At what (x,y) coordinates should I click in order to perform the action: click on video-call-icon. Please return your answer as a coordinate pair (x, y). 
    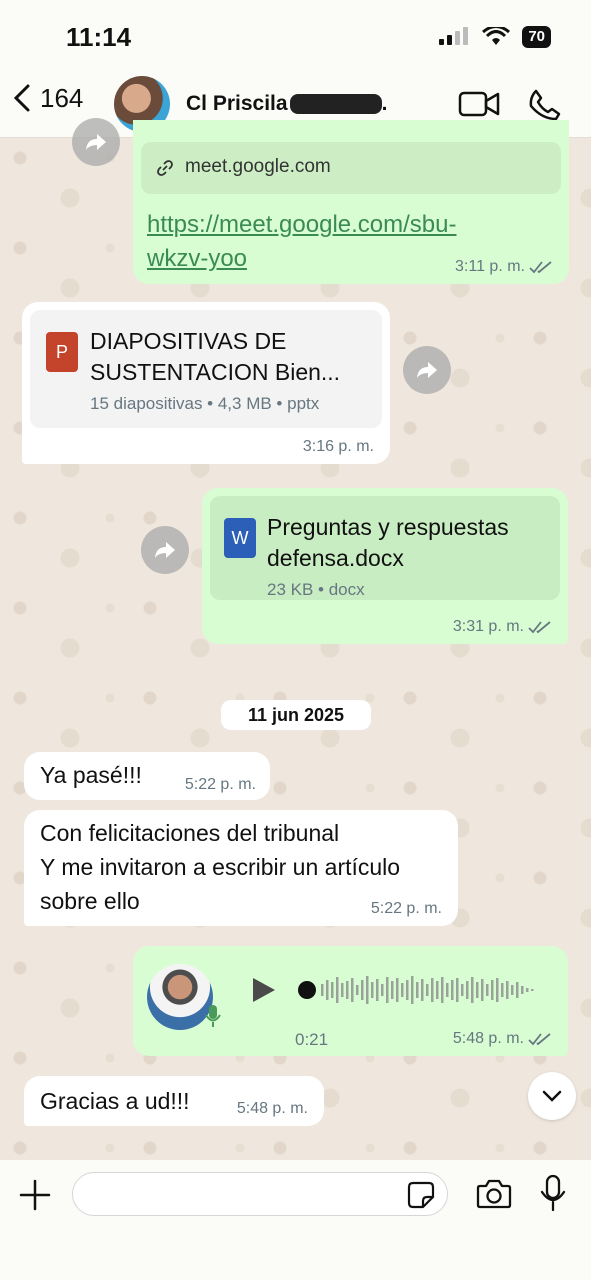
    Looking at the image, I should click on (479, 104).